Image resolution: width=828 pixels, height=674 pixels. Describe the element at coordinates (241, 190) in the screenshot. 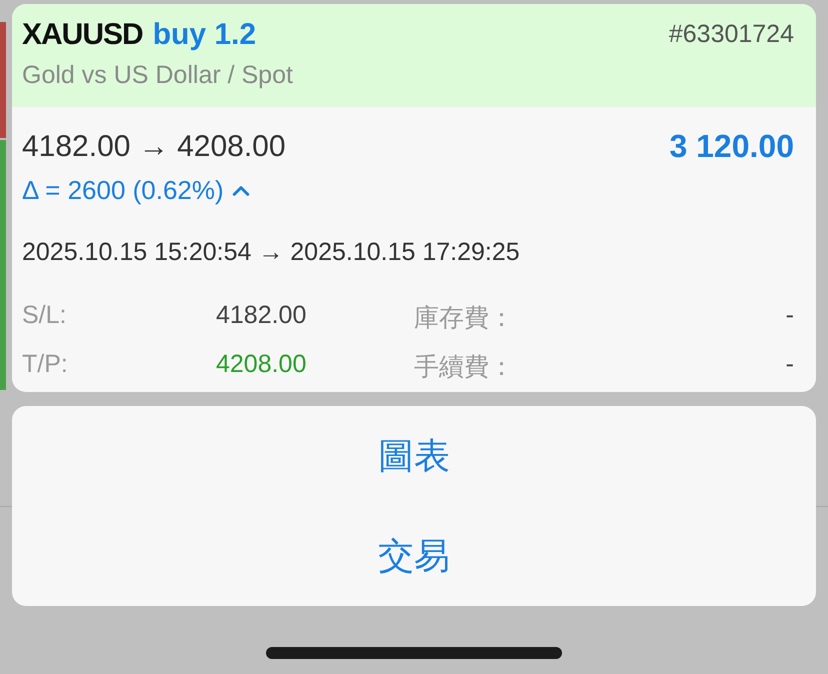

I see `caret-icon` at that location.